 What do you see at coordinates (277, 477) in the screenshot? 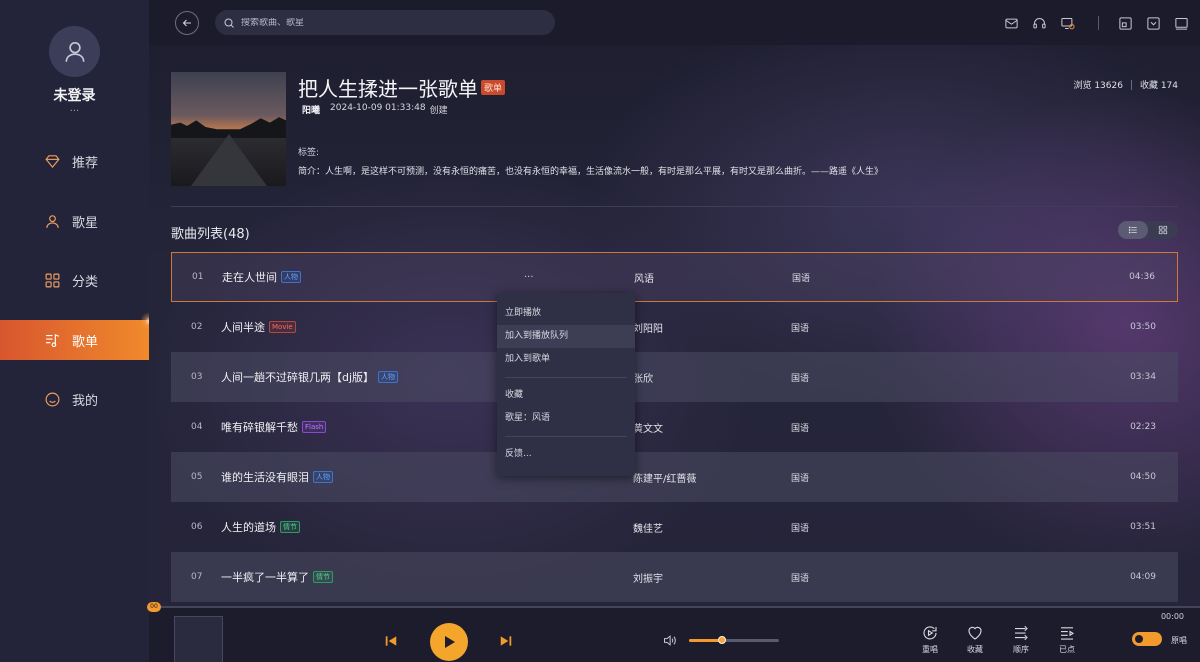
I see `song-title: 谁的生活没有眼泪 人物` at bounding box center [277, 477].